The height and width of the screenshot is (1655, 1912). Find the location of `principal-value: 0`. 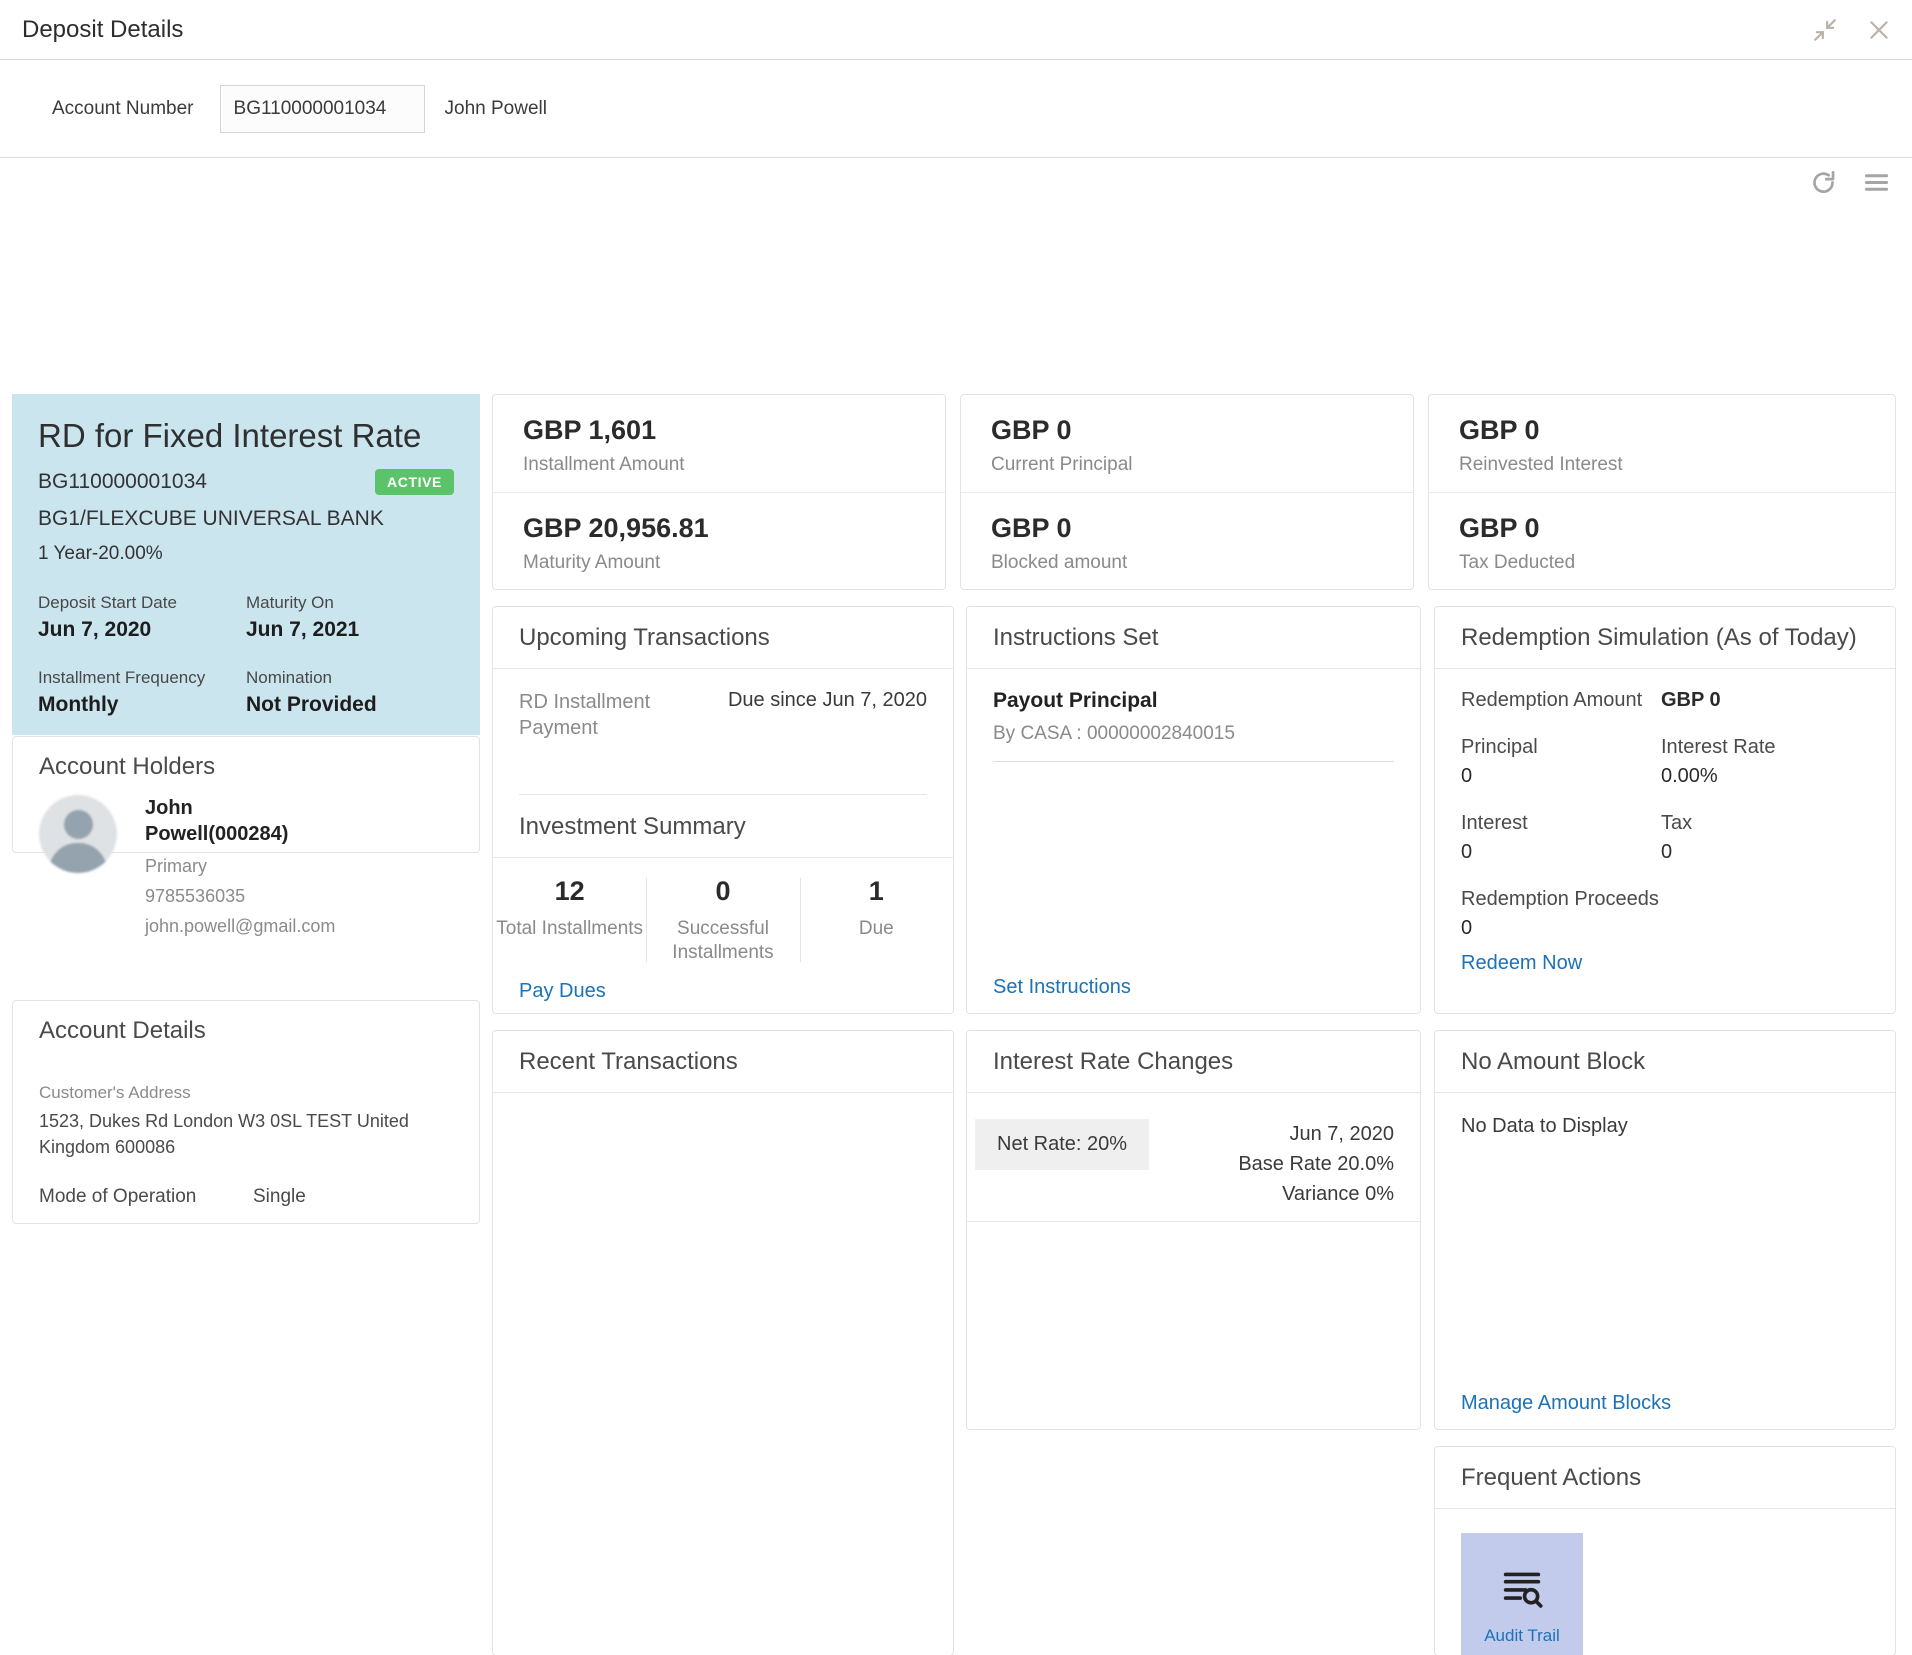

principal-value: 0 is located at coordinates (1467, 776).